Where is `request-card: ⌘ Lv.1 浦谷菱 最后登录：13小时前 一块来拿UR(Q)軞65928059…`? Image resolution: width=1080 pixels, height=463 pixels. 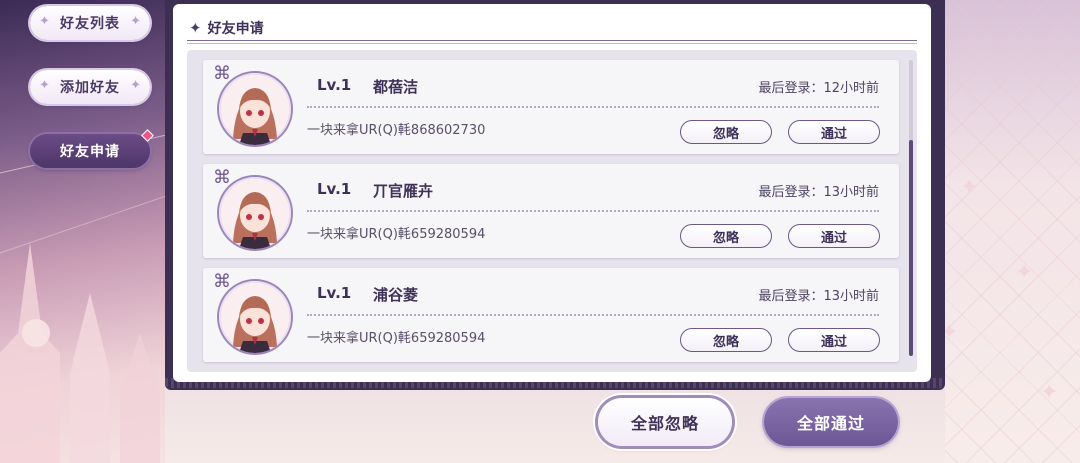
request-card: ⌘ Lv.1 浦谷菱 最后登录：13小时前 一块来拿UR(Q)軞65928059… is located at coordinates (551, 315).